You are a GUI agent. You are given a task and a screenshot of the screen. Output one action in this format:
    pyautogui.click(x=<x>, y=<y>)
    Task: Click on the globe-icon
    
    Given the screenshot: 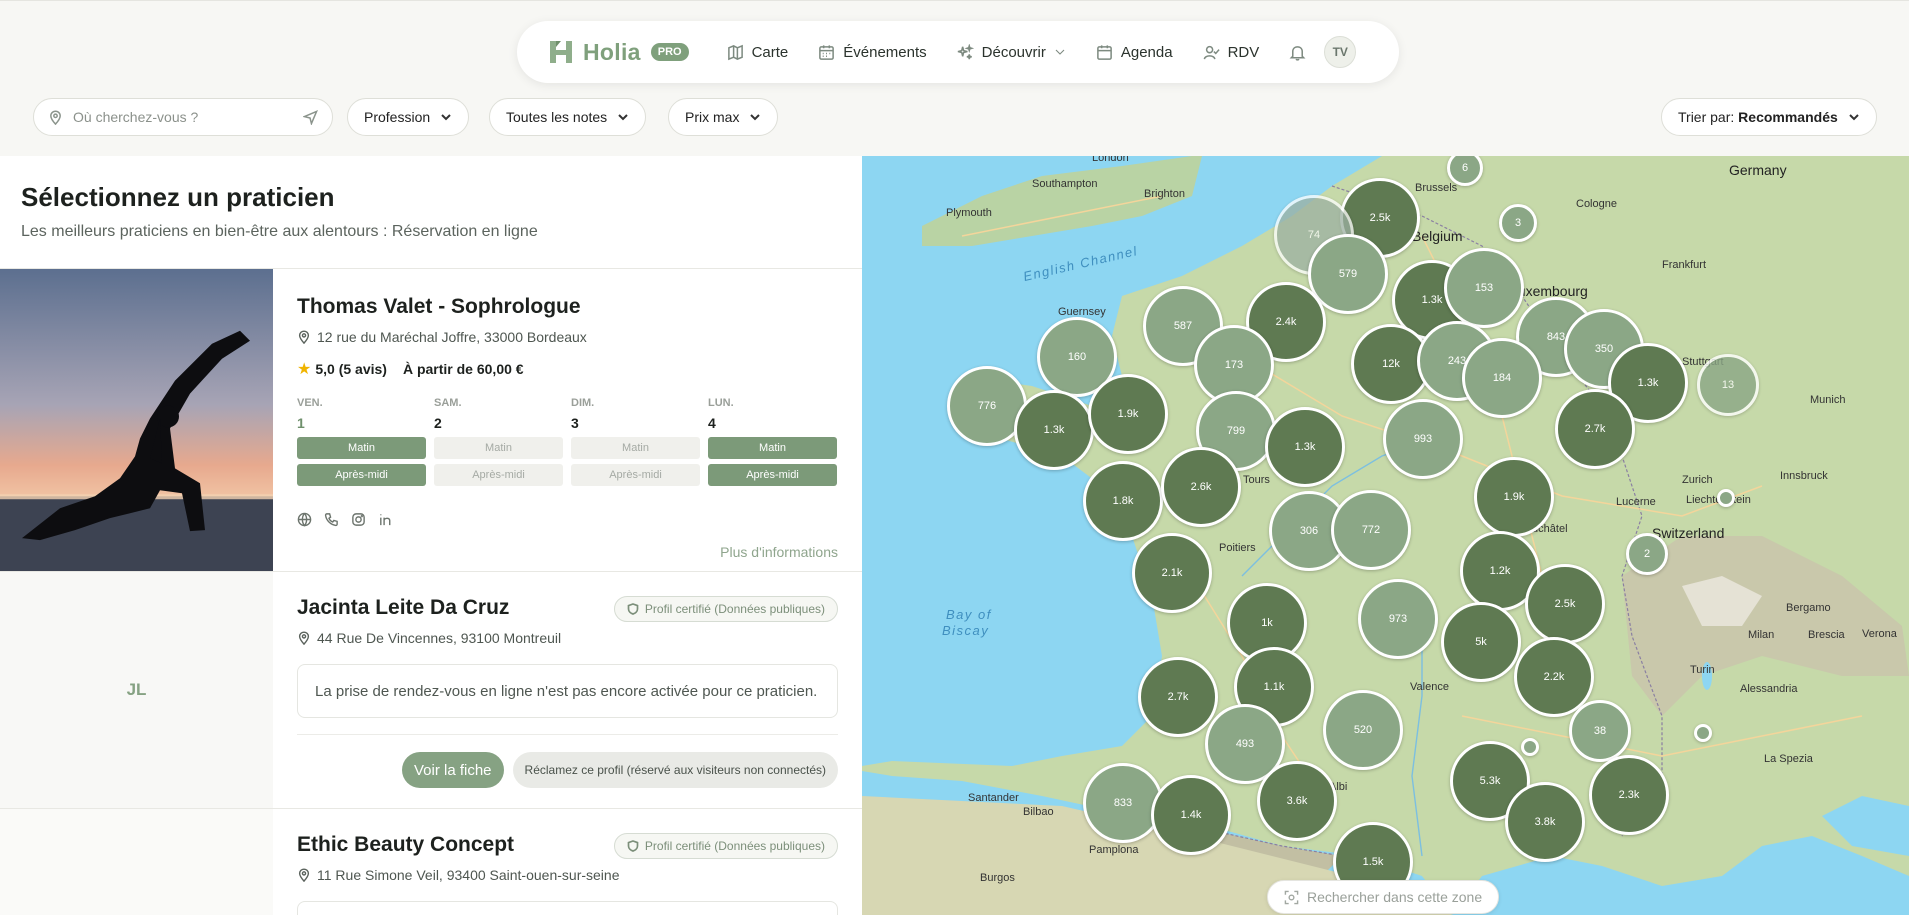 What is the action you would take?
    pyautogui.click(x=304, y=519)
    